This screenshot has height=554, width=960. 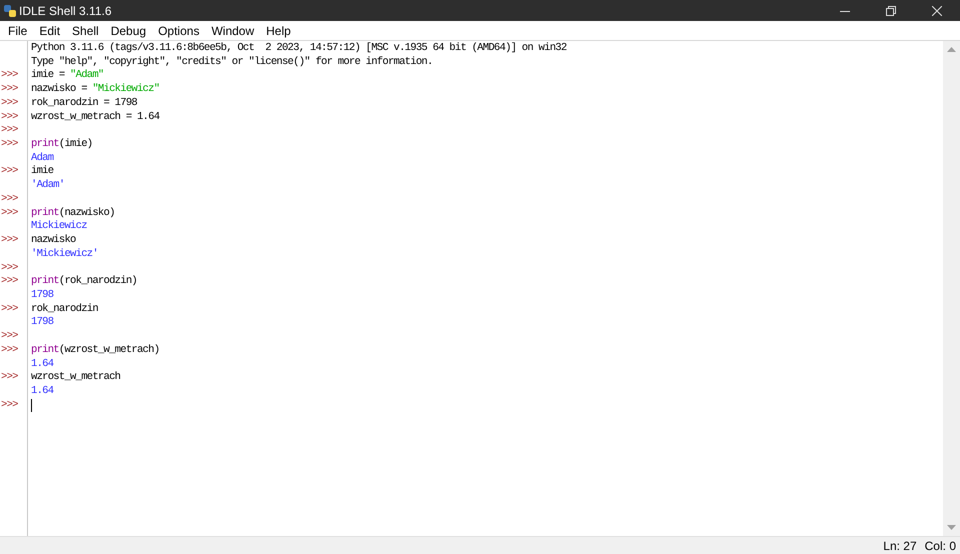 What do you see at coordinates (97, 282) in the screenshot?
I see `code-text: (rok_narodzin)` at bounding box center [97, 282].